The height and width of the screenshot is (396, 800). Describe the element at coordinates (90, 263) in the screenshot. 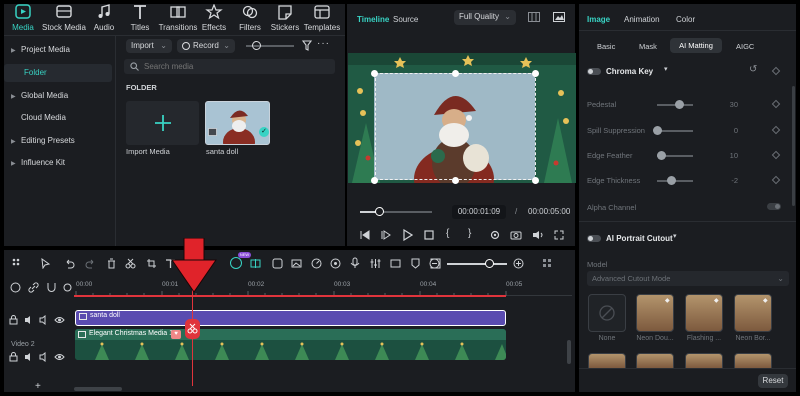

I see `redo-icon` at that location.